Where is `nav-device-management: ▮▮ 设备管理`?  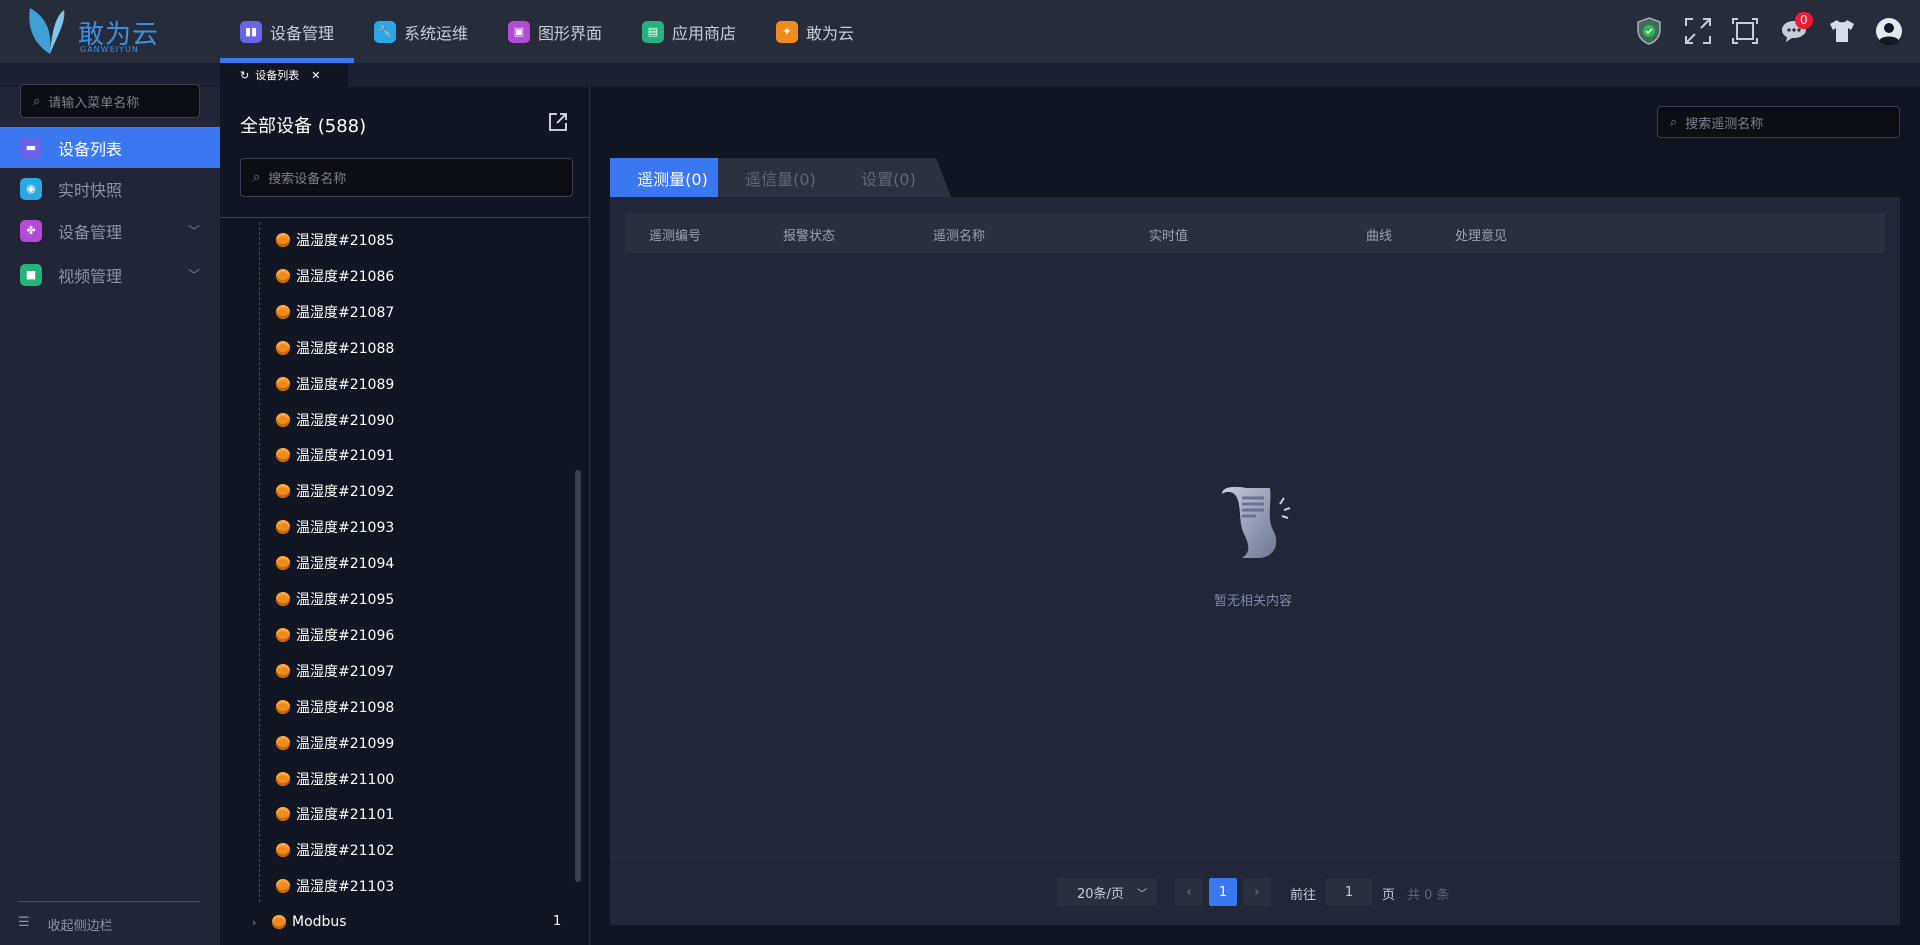
nav-device-management: ▮▮ 设备管理 is located at coordinates (287, 31).